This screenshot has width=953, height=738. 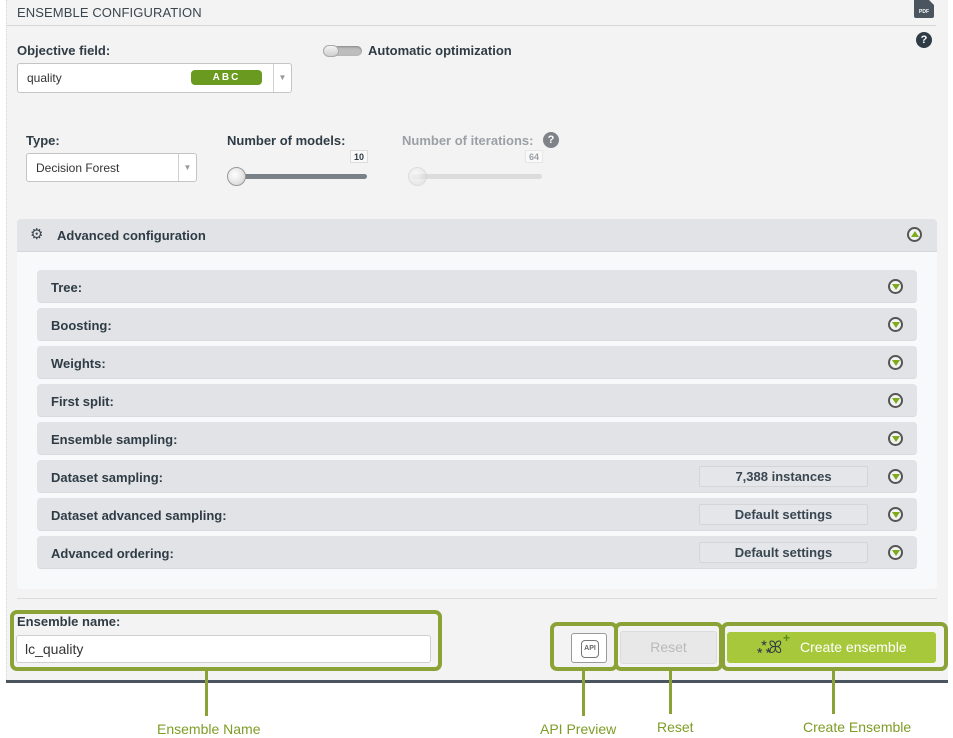 I want to click on number-of-iterations-slider-handle, so click(x=417, y=176).